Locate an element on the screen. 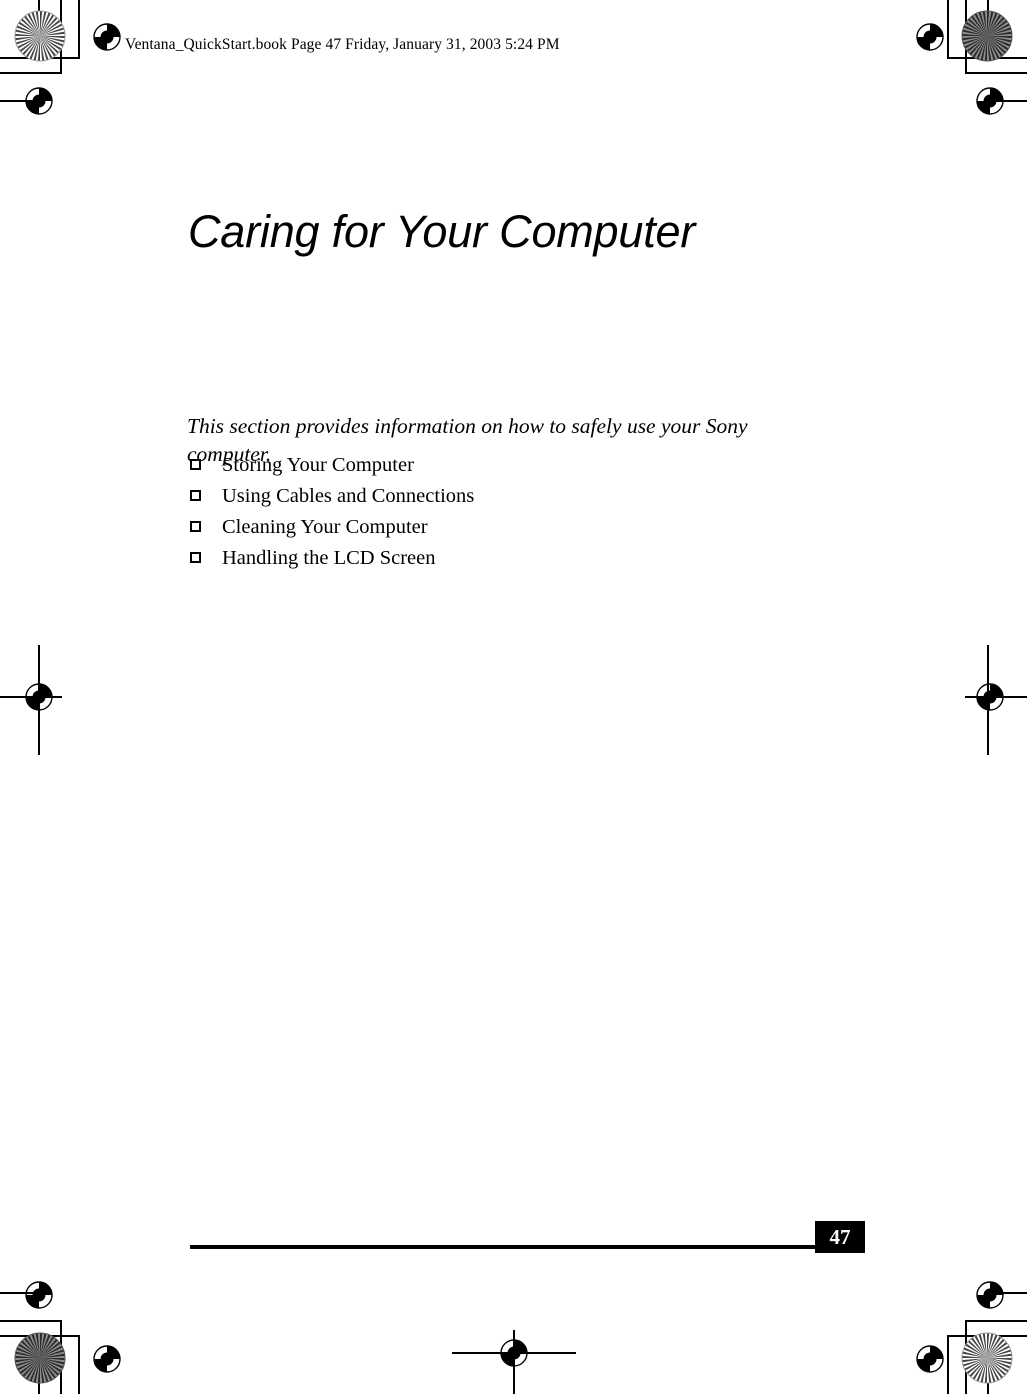 The height and width of the screenshot is (1394, 1027). page-number: 47 is located at coordinates (840, 1237).